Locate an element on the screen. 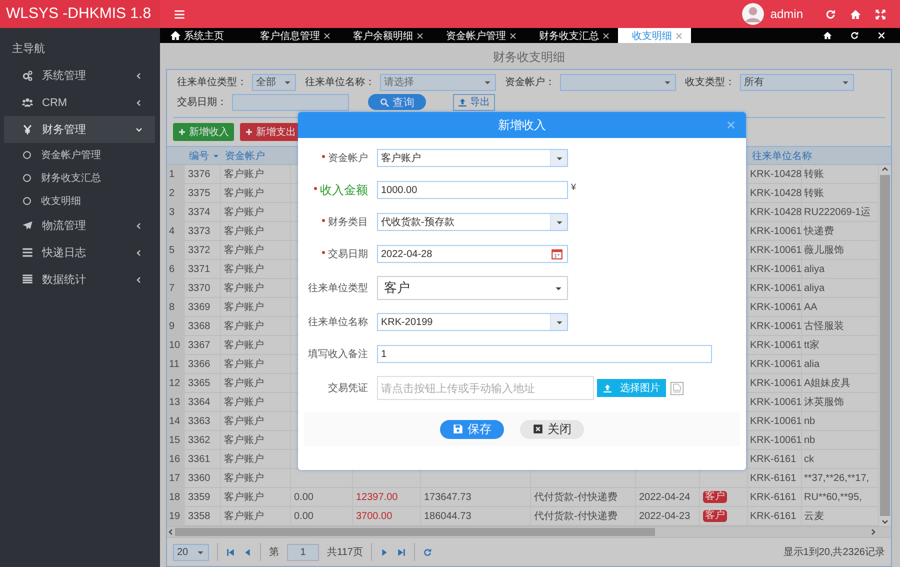 Image resolution: width=900 pixels, height=567 pixels. nav-item: 快递日志 is located at coordinates (79, 252).